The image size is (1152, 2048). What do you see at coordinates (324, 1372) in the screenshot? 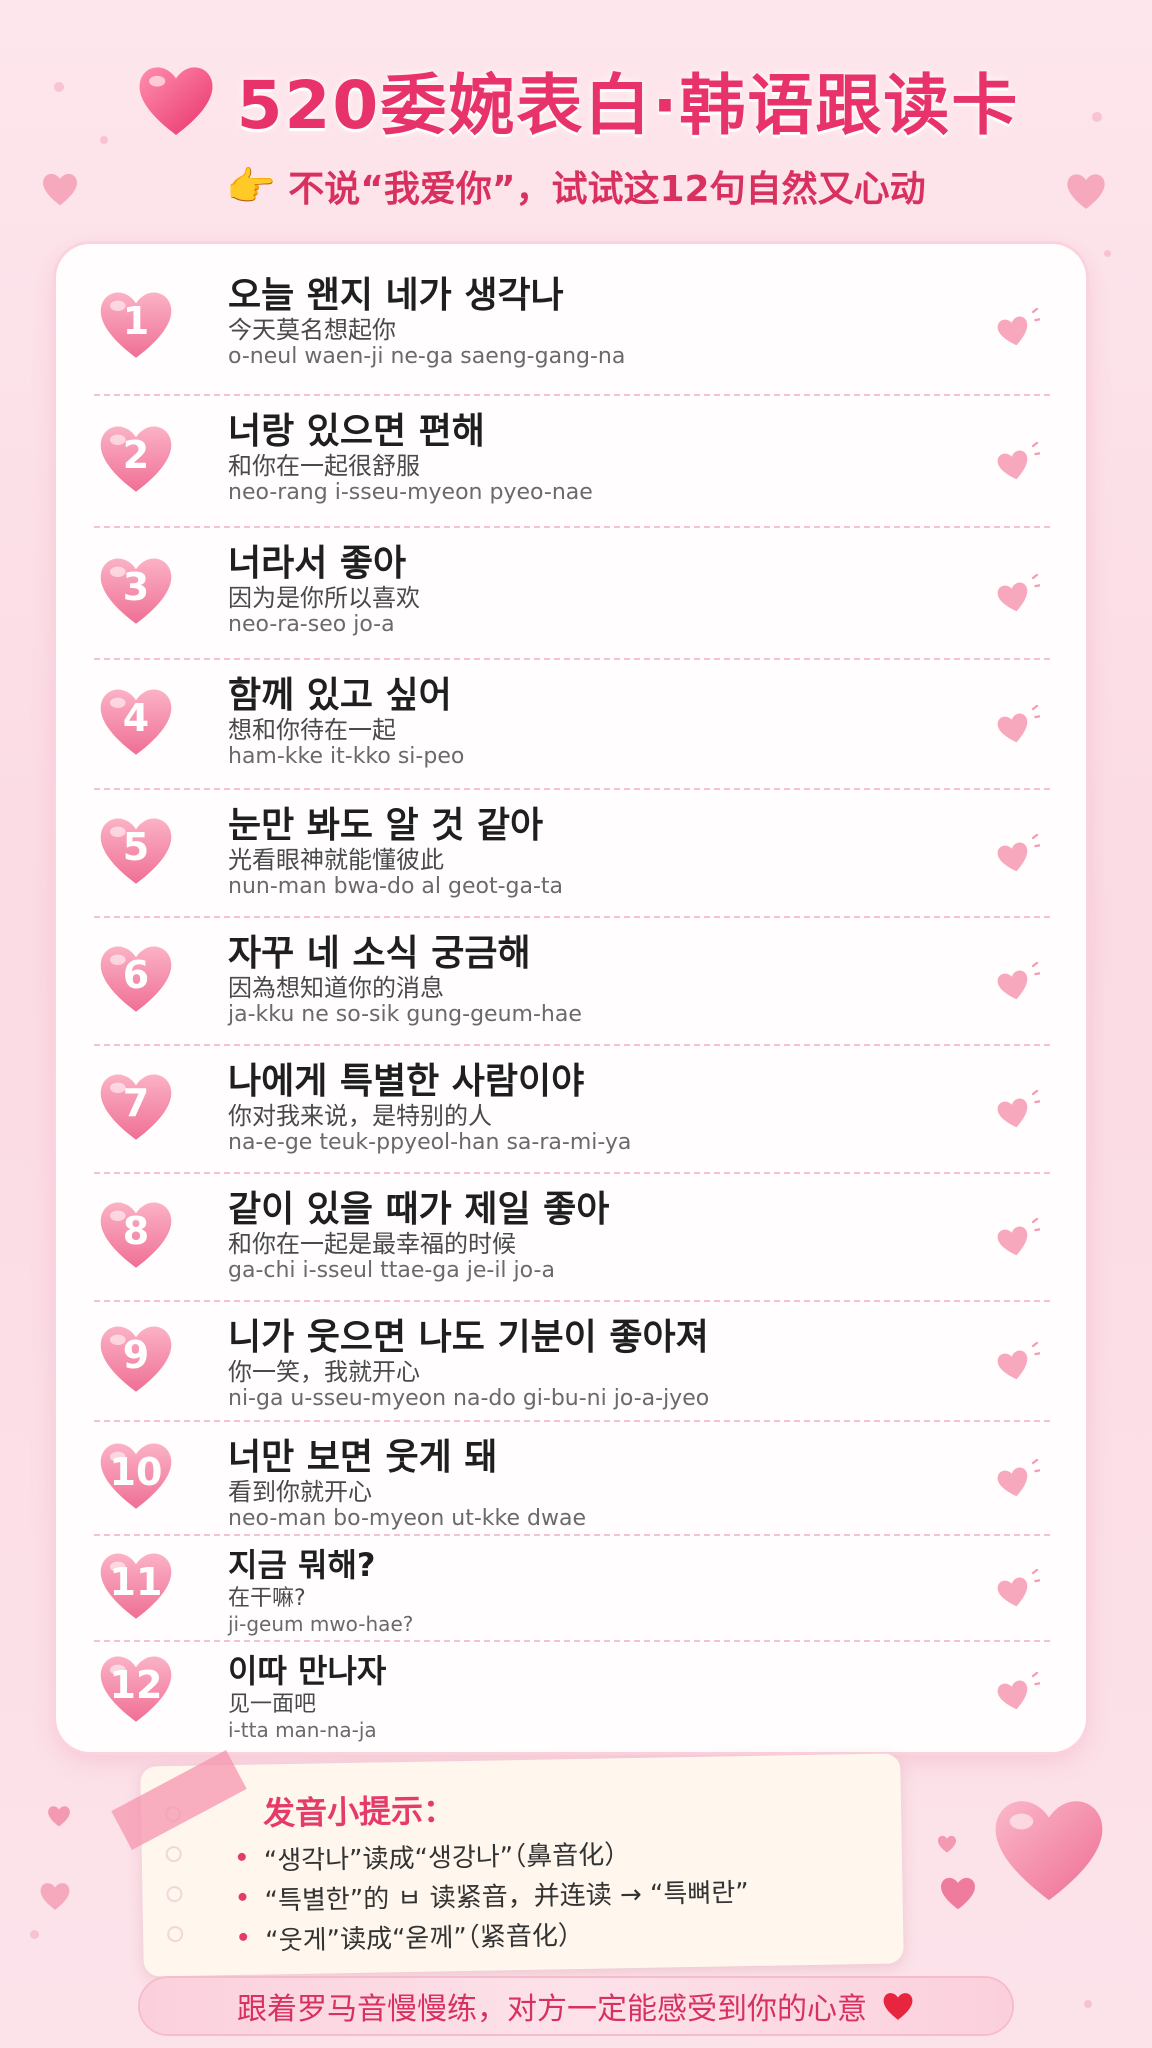
I see `chinese-translation: 你一笑，我就开心` at bounding box center [324, 1372].